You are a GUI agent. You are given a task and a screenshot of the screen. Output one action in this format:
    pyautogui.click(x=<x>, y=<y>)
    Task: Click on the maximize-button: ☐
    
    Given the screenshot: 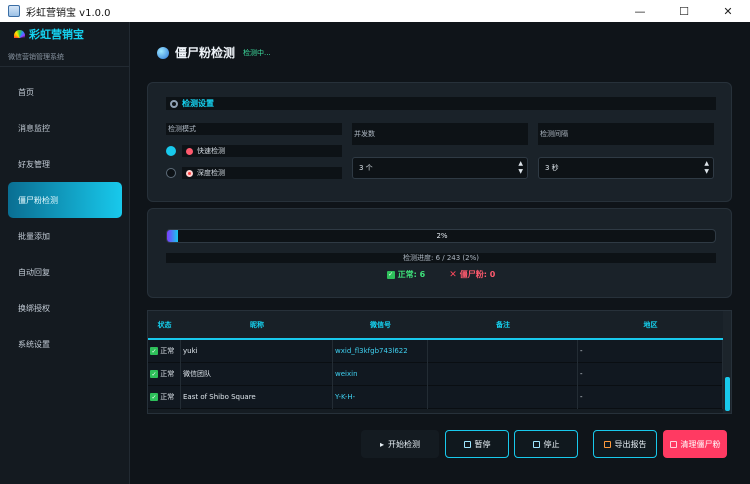 What is the action you would take?
    pyautogui.click(x=684, y=11)
    